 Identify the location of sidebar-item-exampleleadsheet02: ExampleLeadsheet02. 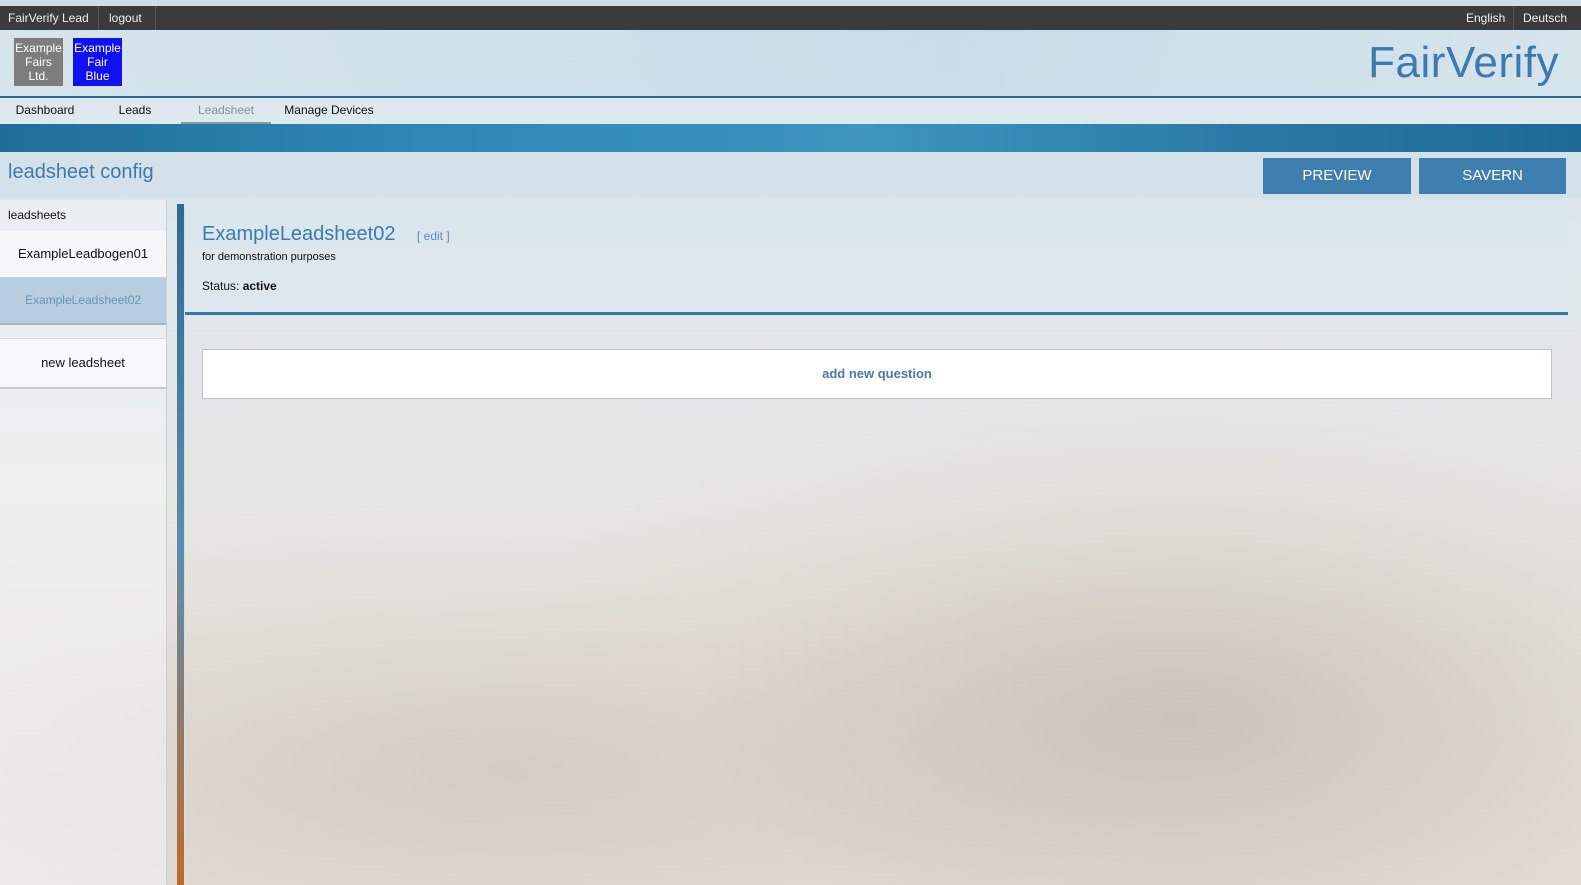
(83, 301).